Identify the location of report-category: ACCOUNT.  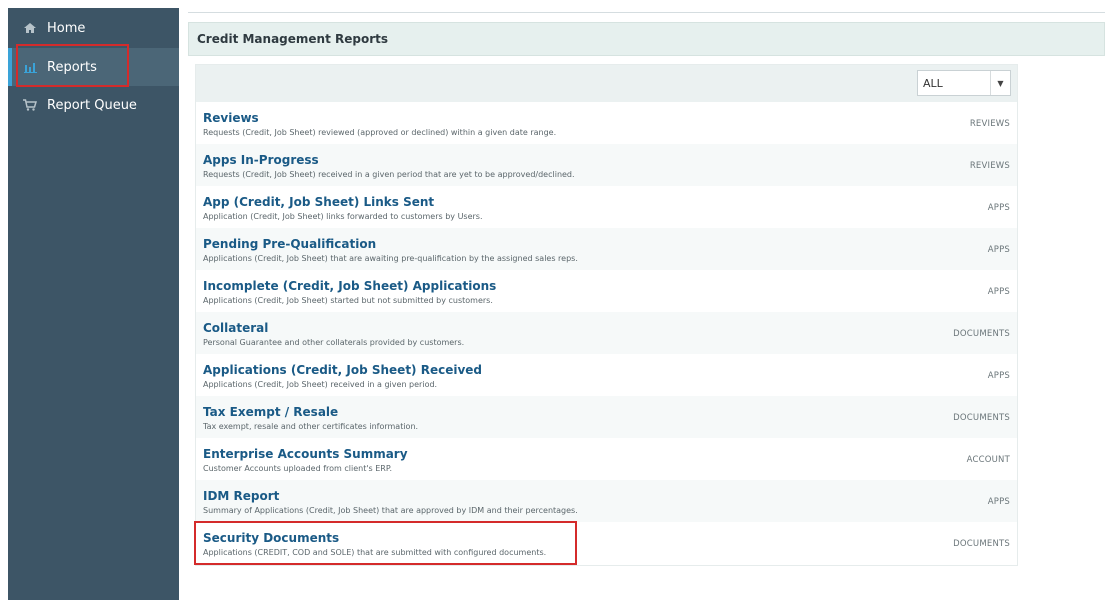
(988, 460).